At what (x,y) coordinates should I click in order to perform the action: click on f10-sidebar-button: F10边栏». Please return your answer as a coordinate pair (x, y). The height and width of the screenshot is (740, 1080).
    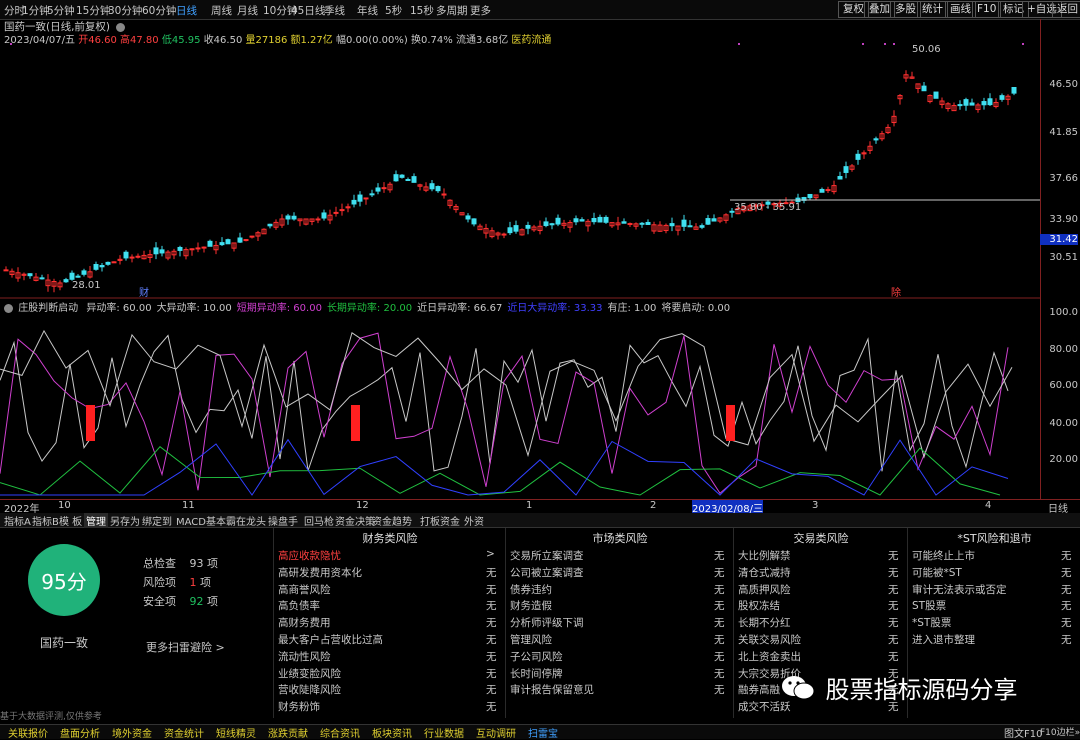
    Looking at the image, I should click on (1060, 731).